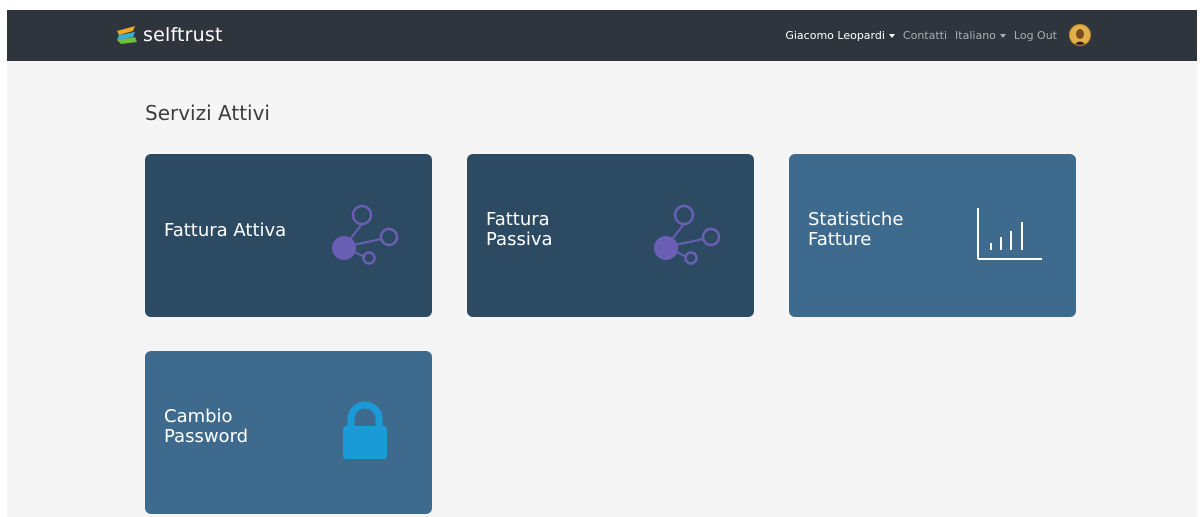 This screenshot has height=517, width=1203. I want to click on tile-label-line2: Fatture, so click(840, 239).